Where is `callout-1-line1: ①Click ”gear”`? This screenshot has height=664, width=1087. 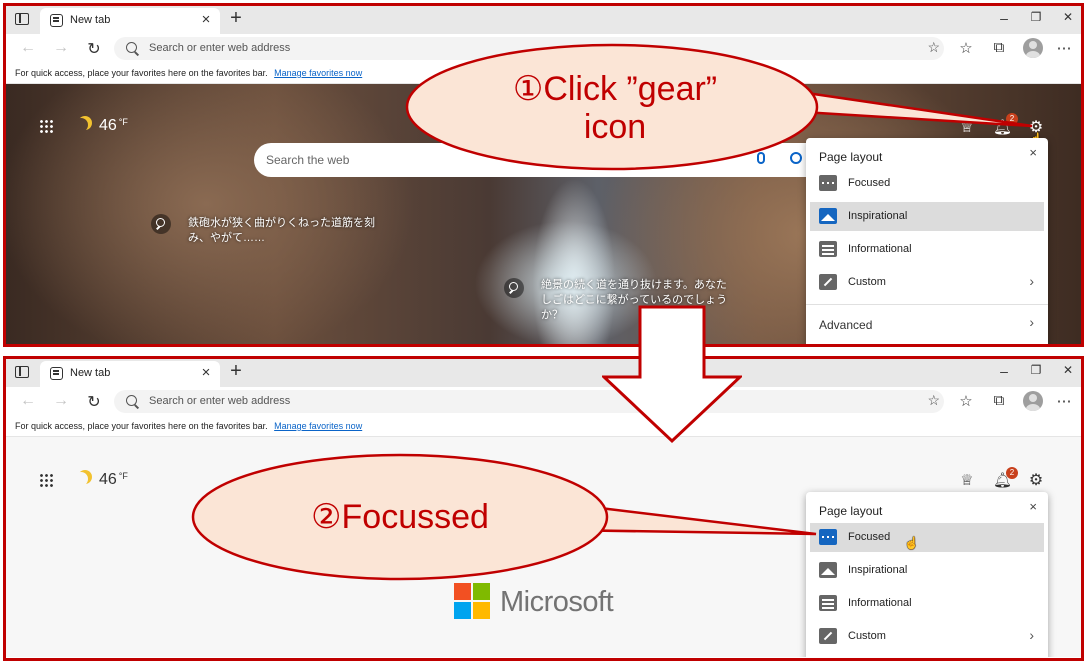
callout-1-line1: ①Click ”gear” is located at coordinates (615, 89).